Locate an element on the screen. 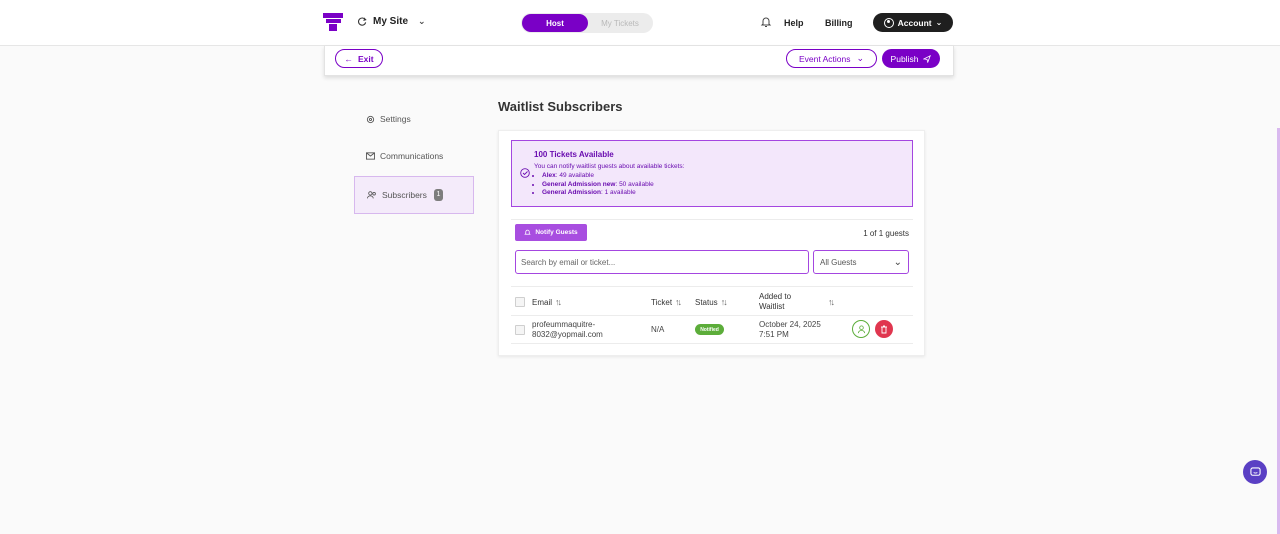 This screenshot has width=1280, height=534. trash-icon is located at coordinates (884, 329).